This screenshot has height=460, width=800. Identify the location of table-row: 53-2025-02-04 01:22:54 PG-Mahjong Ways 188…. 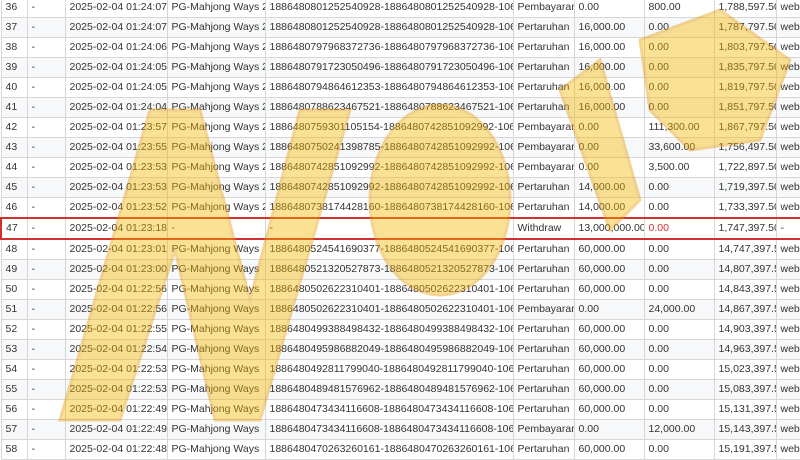
(400, 349).